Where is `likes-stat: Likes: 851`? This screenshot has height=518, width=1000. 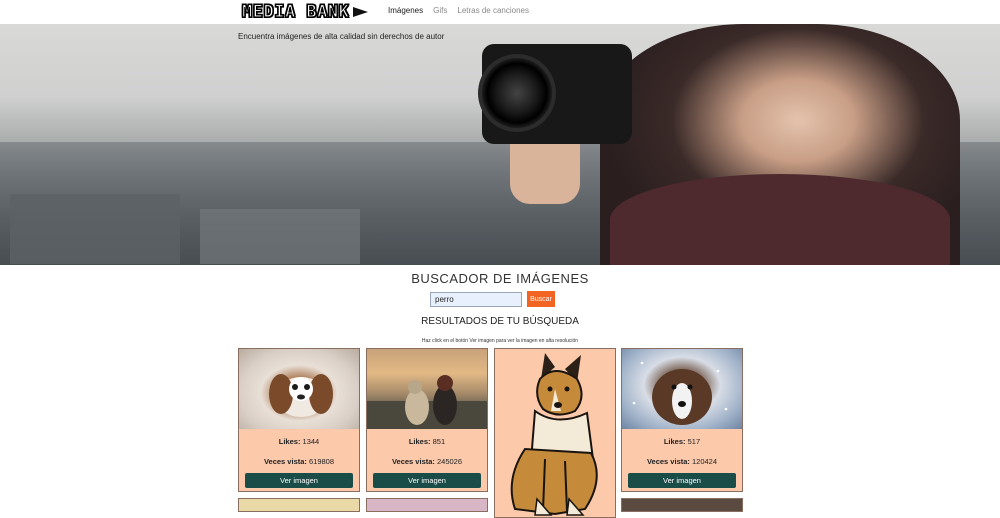 likes-stat: Likes: 851 is located at coordinates (427, 441).